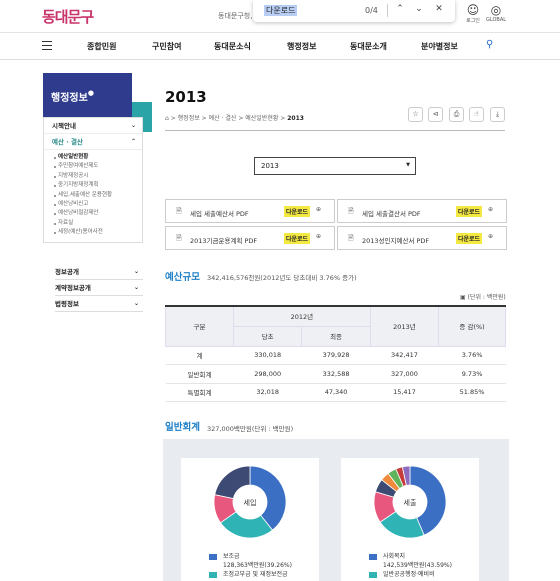 Image resolution: width=560 pixels, height=581 pixels. What do you see at coordinates (93, 232) in the screenshot?
I see `submenu-item: 세정(예산)용어사전` at bounding box center [93, 232].